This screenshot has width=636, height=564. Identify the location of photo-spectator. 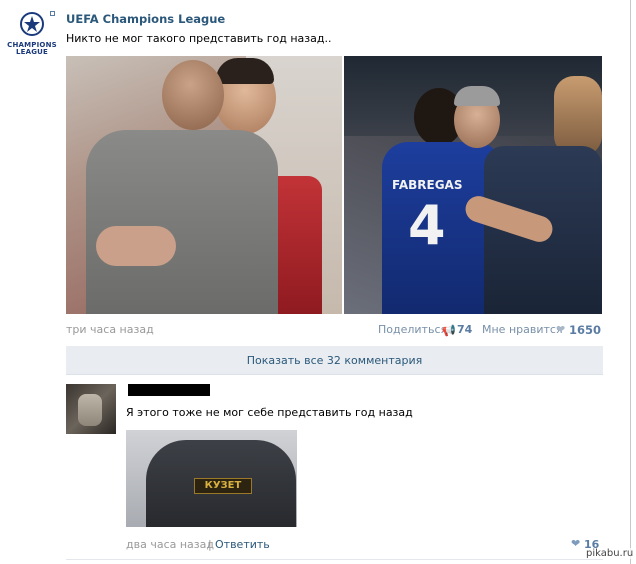
(578, 116).